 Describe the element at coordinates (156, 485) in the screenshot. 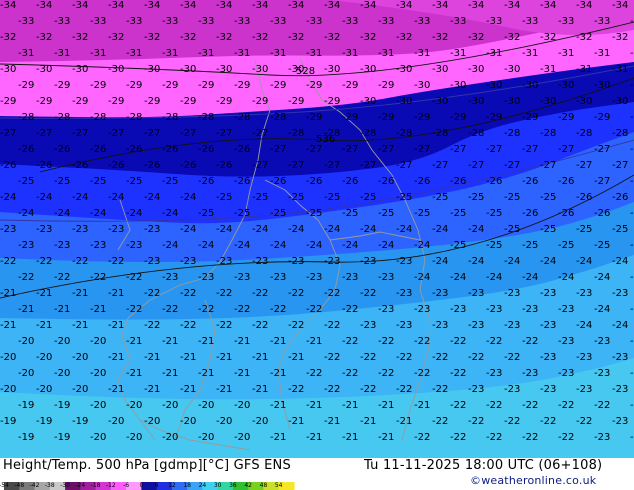

I see `color-scale-tick: 6` at that location.